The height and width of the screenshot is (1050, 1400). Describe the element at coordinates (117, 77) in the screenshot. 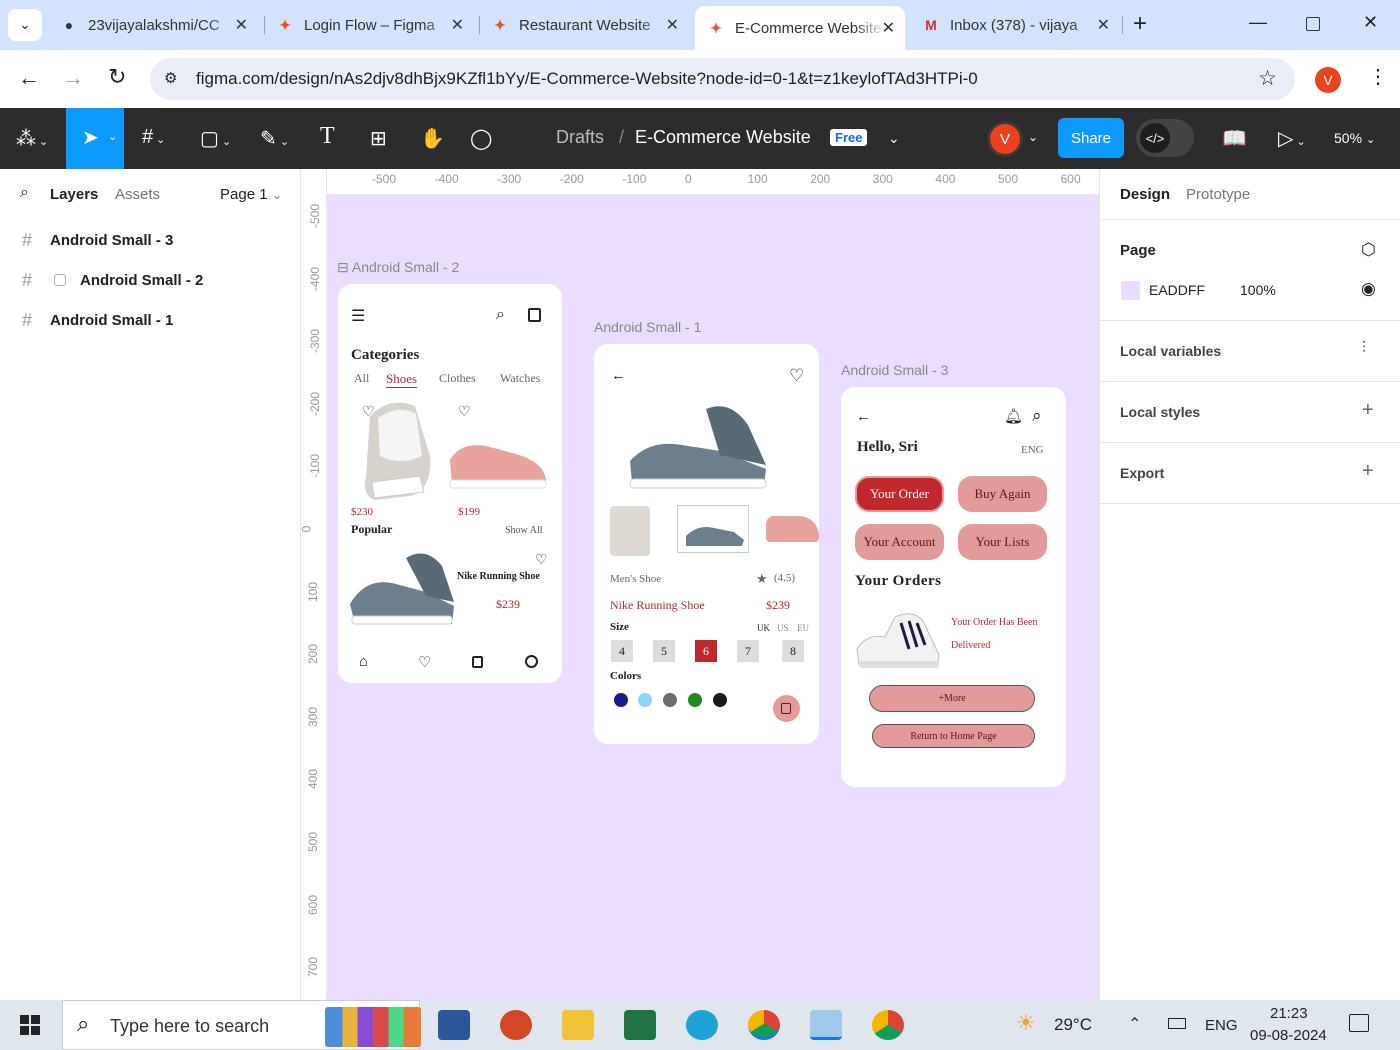

I see `reload-icon: ↻` at that location.